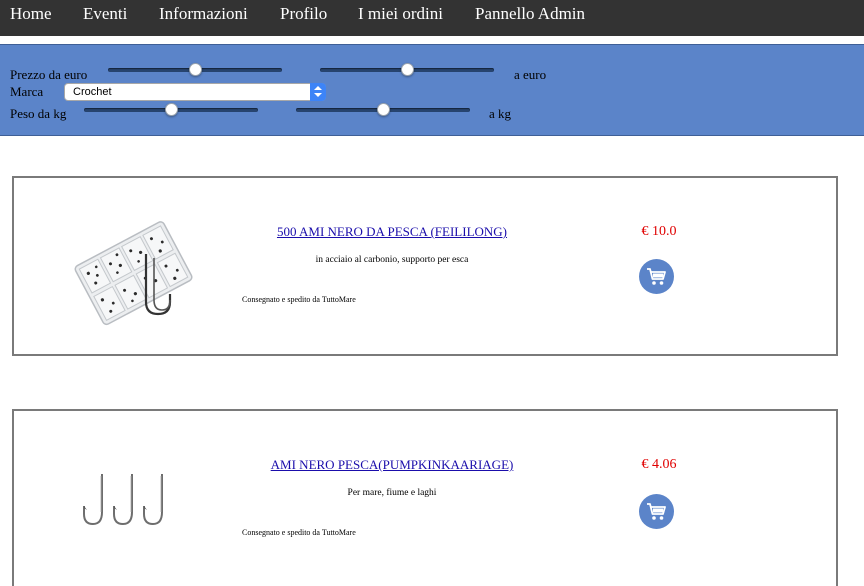  Describe the element at coordinates (133, 273) in the screenshot. I see `product-image-hook-box` at that location.